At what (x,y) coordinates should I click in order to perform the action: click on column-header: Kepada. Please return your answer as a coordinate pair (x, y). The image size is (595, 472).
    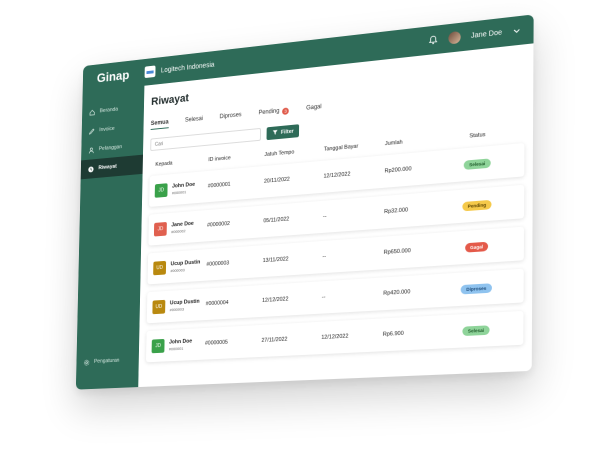
    Looking at the image, I should click on (164, 164).